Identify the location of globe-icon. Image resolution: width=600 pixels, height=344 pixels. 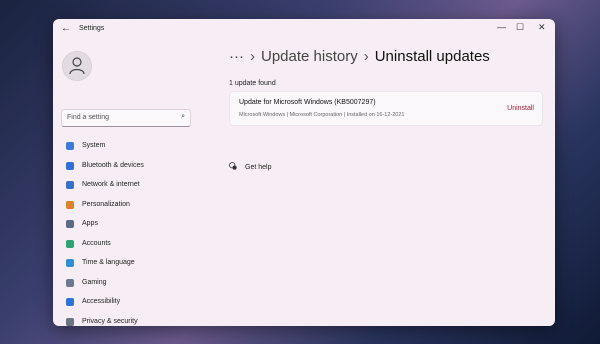
(70, 263).